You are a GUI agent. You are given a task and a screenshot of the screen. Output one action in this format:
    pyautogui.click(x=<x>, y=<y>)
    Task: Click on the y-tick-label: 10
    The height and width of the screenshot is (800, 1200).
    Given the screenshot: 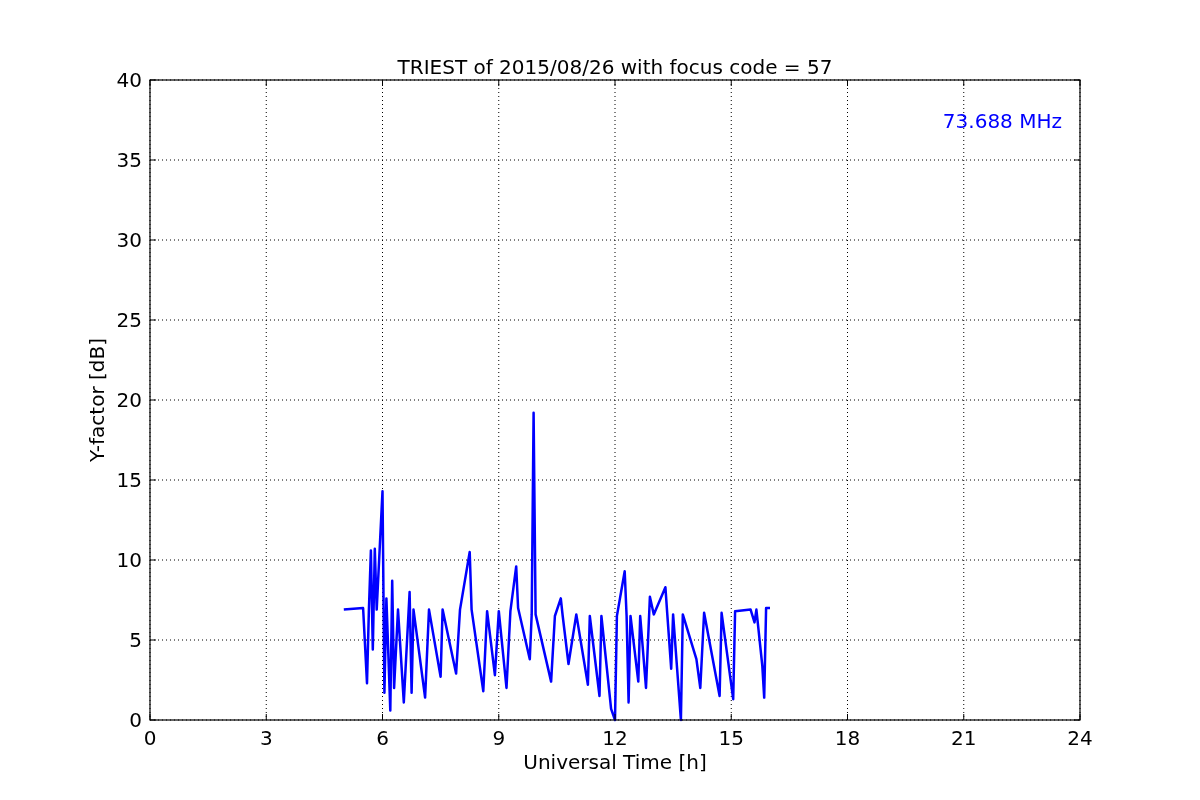 What is the action you would take?
    pyautogui.click(x=129, y=560)
    